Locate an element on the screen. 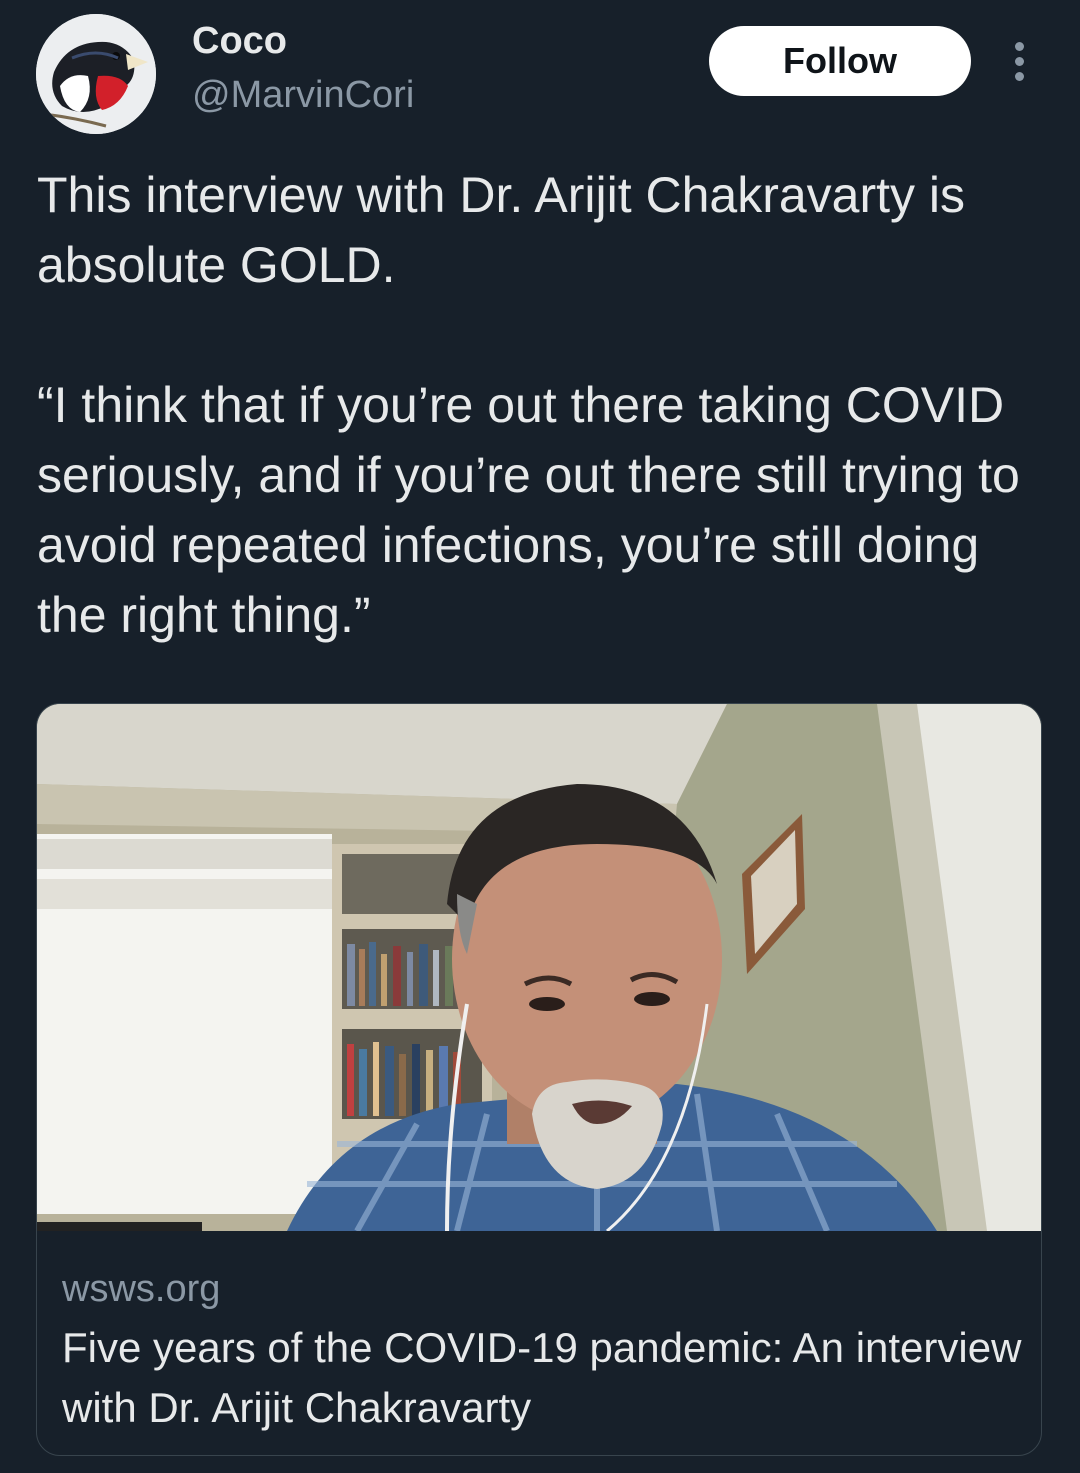 Image resolution: width=1080 pixels, height=1473 pixels. avatar-bird-image is located at coordinates (96, 74).